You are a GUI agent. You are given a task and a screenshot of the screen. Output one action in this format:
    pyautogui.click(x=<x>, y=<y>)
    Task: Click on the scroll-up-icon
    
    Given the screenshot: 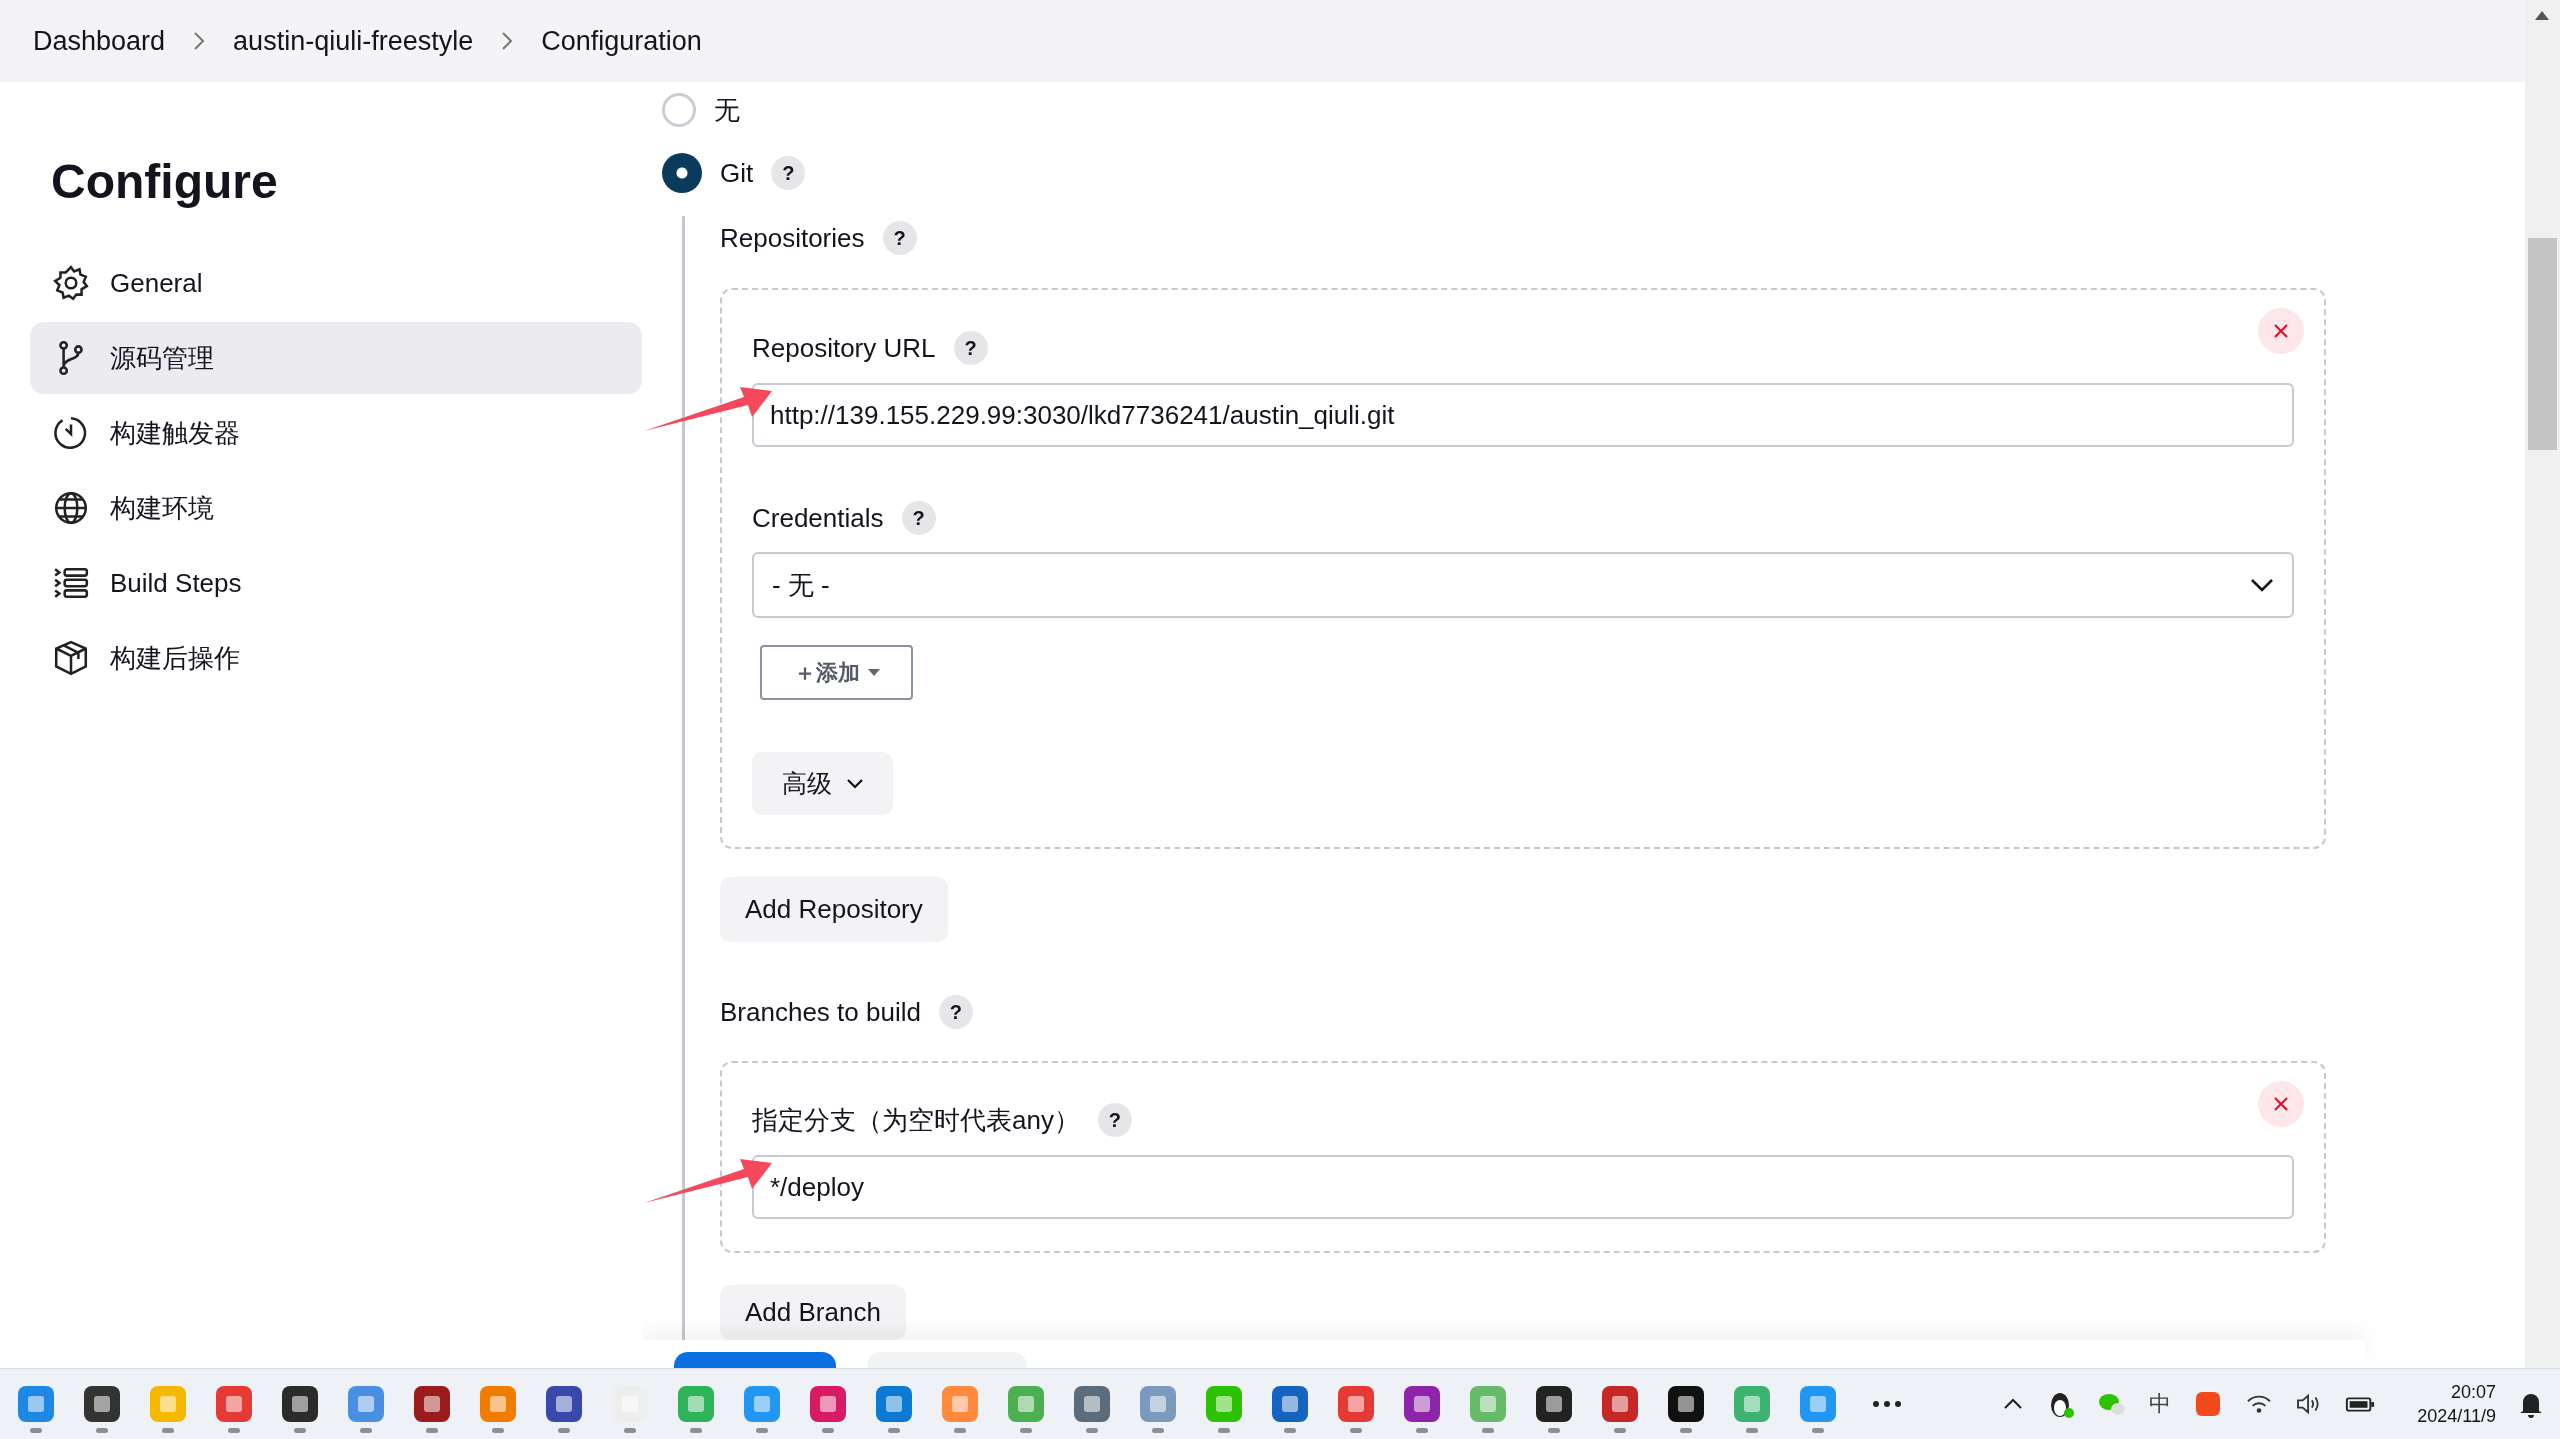 What is the action you would take?
    pyautogui.click(x=2542, y=15)
    